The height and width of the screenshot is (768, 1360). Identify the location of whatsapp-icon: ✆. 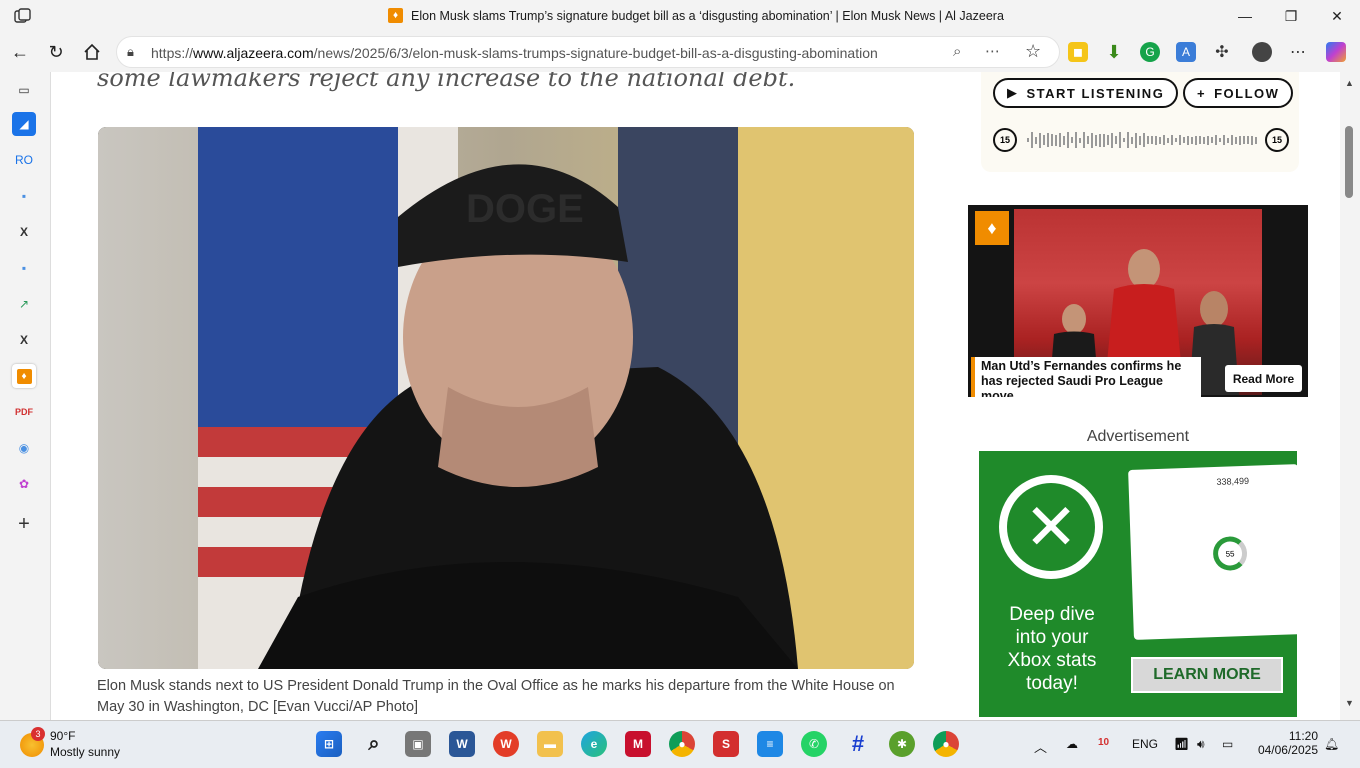
(814, 744).